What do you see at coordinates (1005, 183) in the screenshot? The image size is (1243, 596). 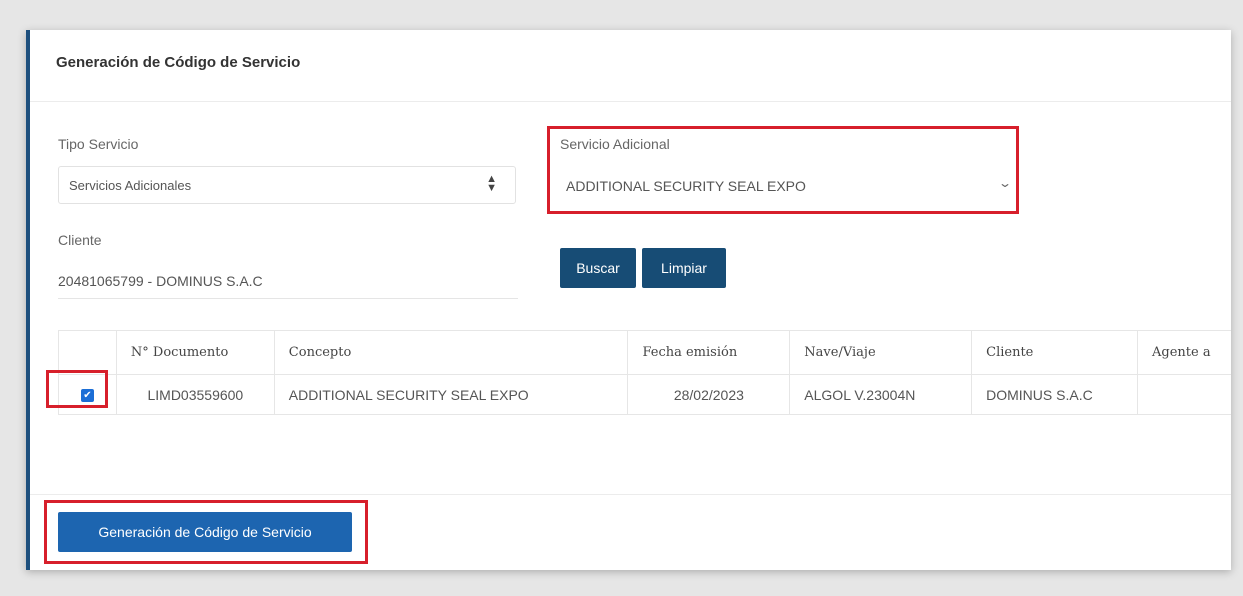 I see `chevron-down-icon: ⌄` at bounding box center [1005, 183].